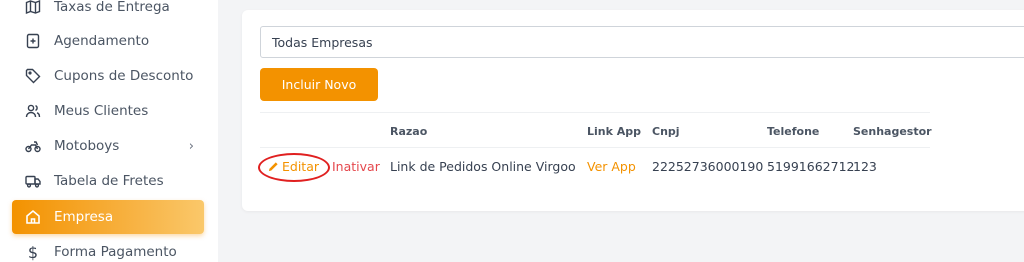  I want to click on cell-cnpj: 22252736000190, so click(708, 166).